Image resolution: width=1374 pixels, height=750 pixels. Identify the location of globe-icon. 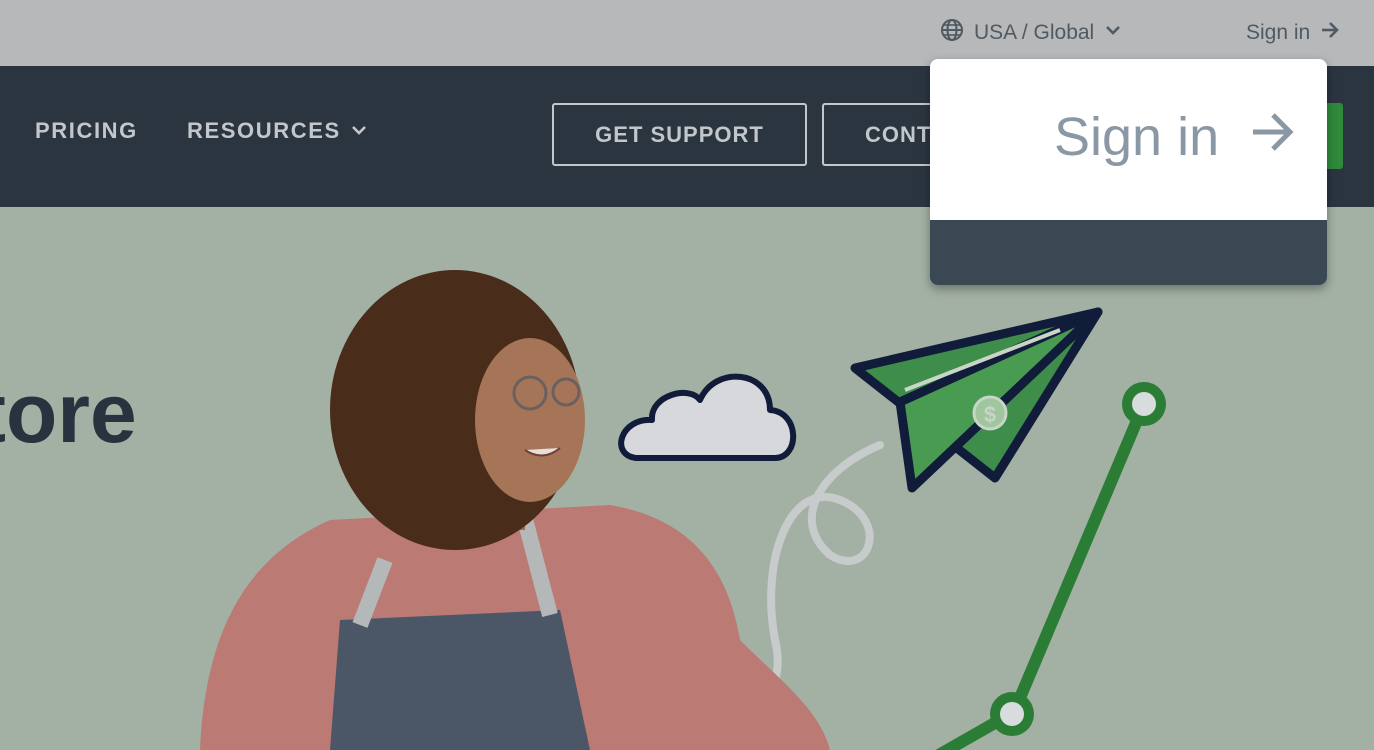
(952, 33).